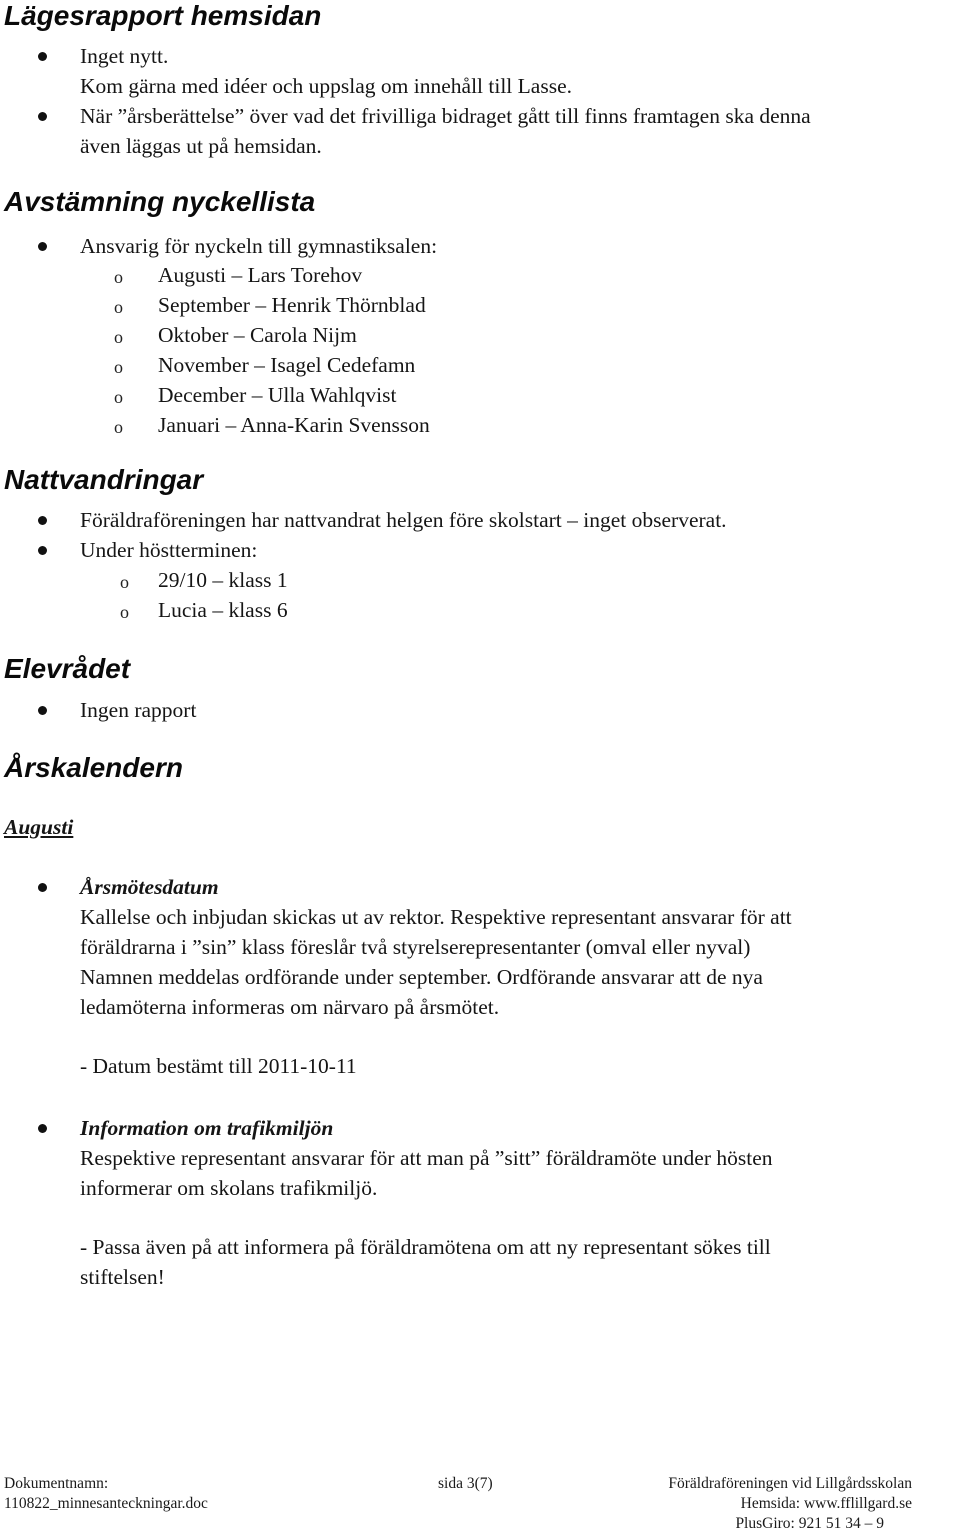  What do you see at coordinates (207, 1128) in the screenshot?
I see `entry-2-title: Information om trafikmiljön` at bounding box center [207, 1128].